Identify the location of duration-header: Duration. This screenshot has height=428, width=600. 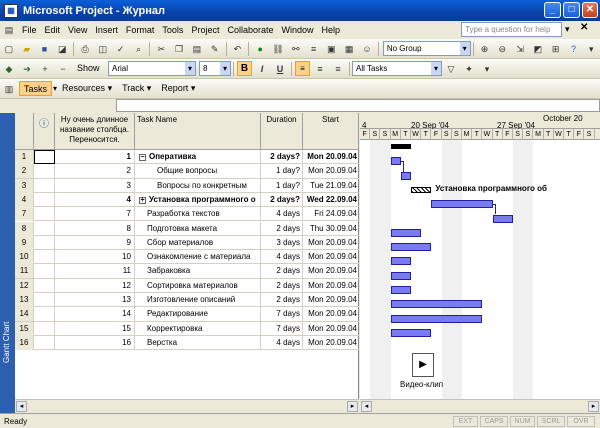
(282, 131).